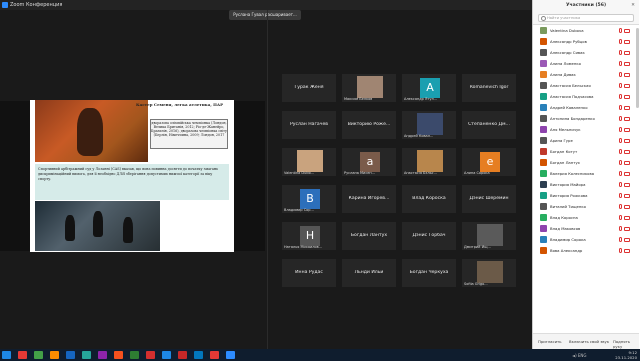 The width and height of the screenshot is (640, 361). I want to click on participant-row: Анастасия Подчасова, so click(586, 96).